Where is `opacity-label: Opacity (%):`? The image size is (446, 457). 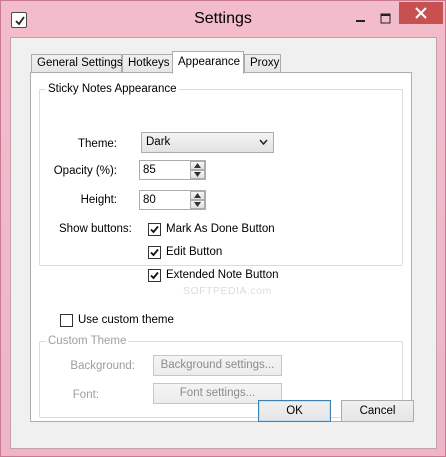 opacity-label: Opacity (%): is located at coordinates (85, 171).